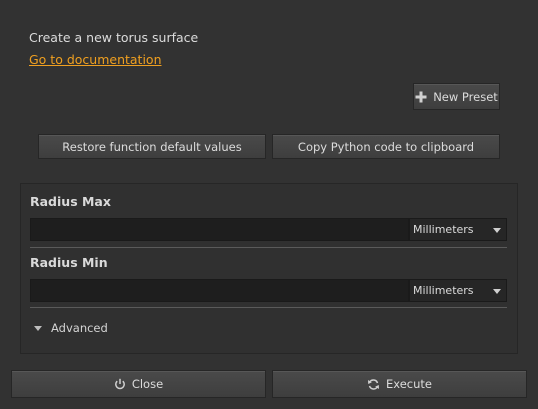 The height and width of the screenshot is (409, 538). Describe the element at coordinates (69, 262) in the screenshot. I see `radius-min-label: Radius Min` at that location.